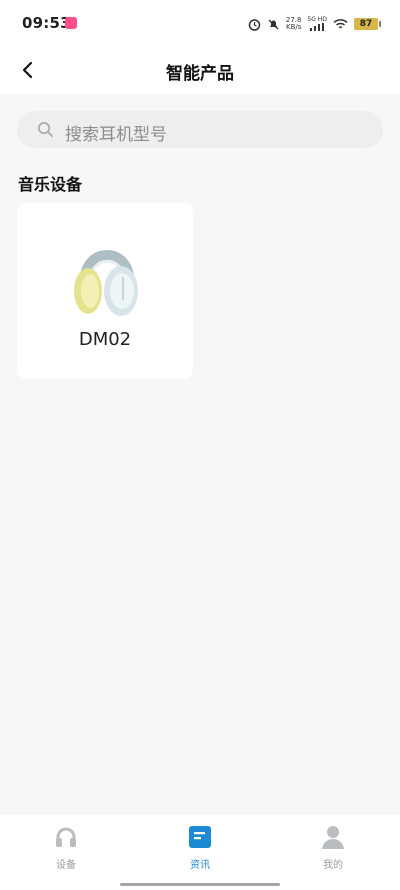 The image size is (400, 890). What do you see at coordinates (71, 23) in the screenshot?
I see `app-notification-icon` at bounding box center [71, 23].